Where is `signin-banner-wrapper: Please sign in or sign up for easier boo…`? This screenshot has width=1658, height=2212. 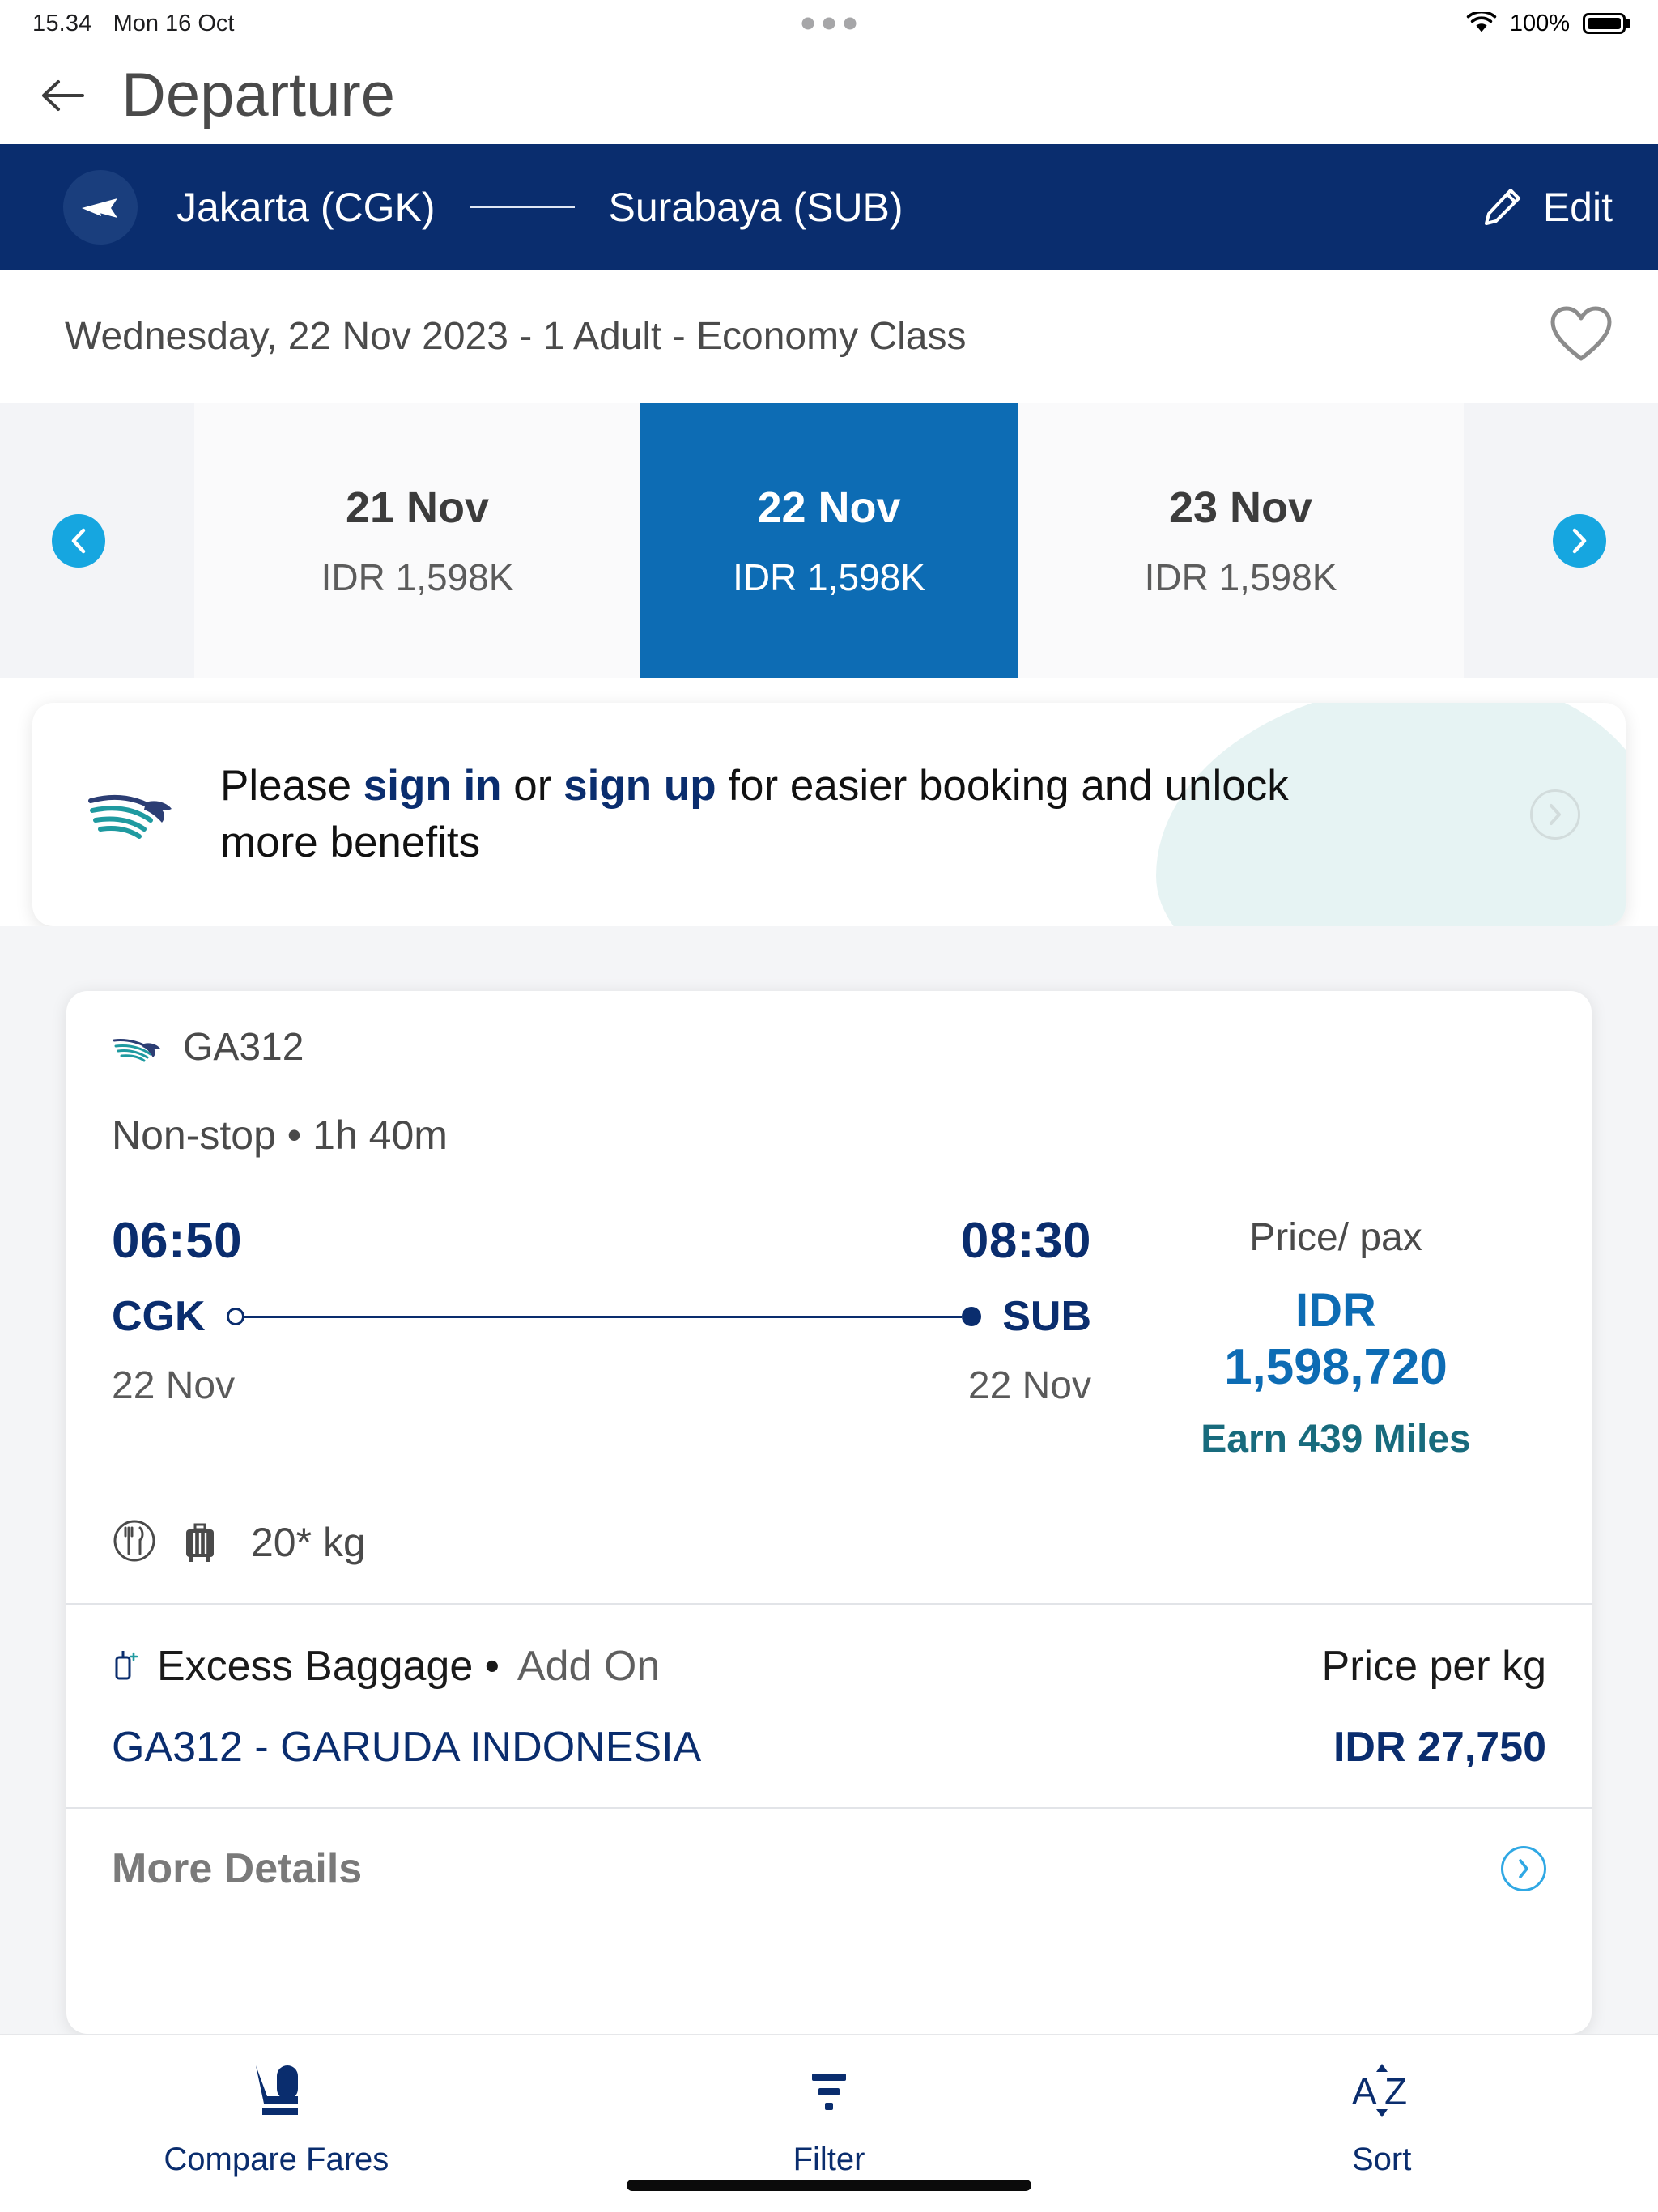
signin-banner-wrapper: Please sign in or sign up for easier boo… is located at coordinates (829, 802).